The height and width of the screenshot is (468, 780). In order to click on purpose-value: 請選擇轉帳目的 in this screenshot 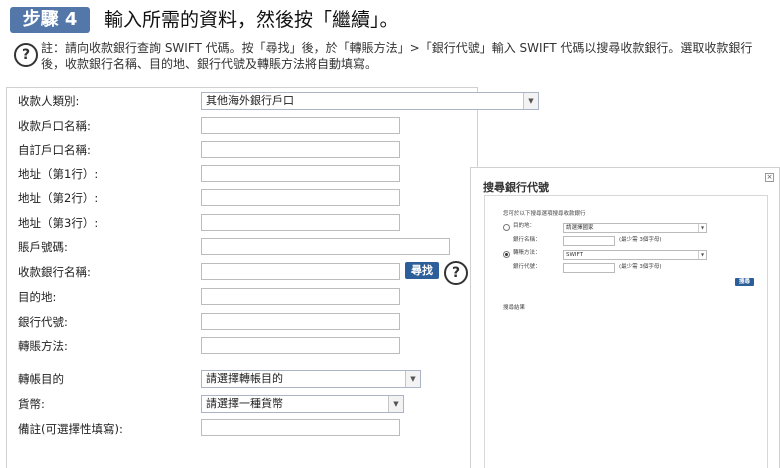, I will do `click(244, 378)`.